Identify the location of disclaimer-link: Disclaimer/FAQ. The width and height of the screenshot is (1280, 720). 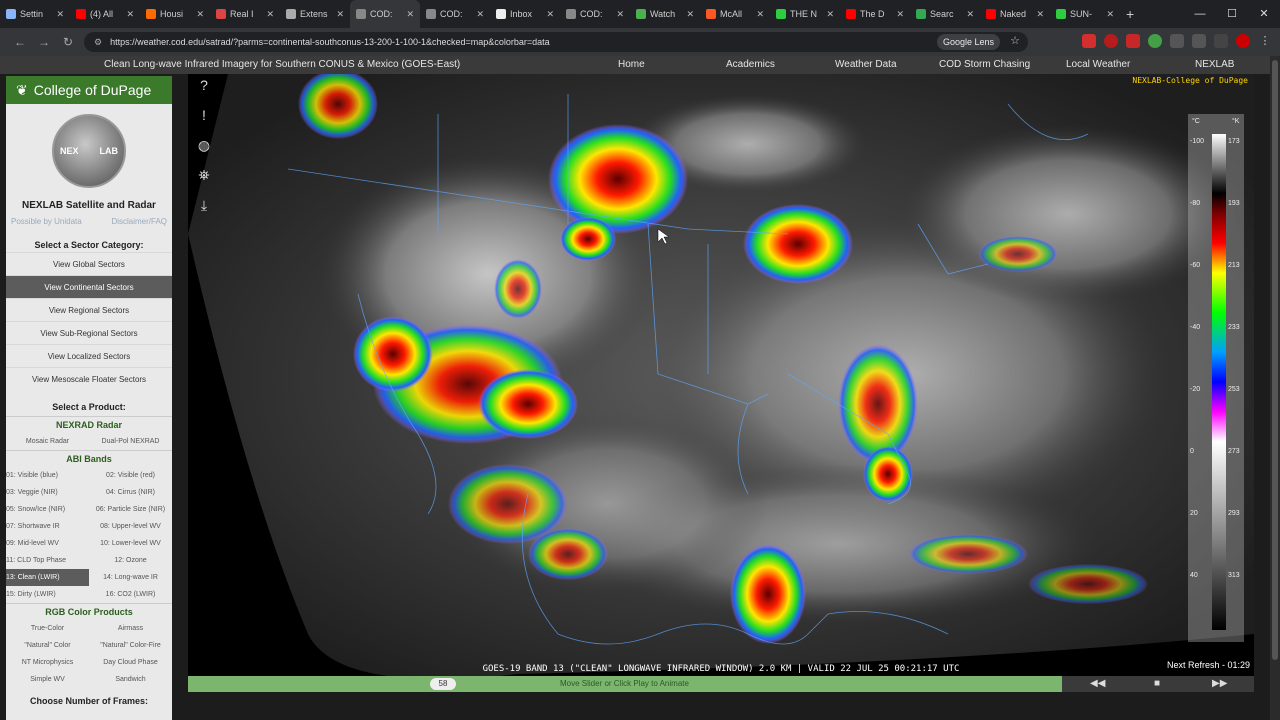
(139, 221).